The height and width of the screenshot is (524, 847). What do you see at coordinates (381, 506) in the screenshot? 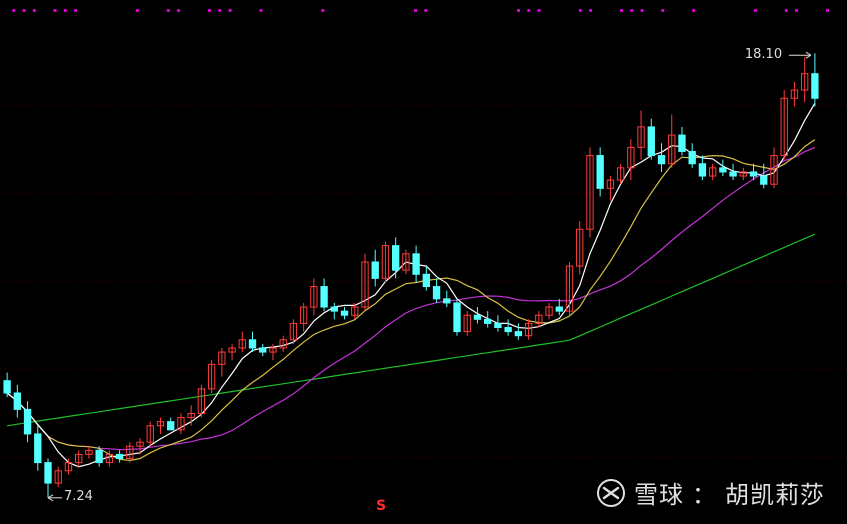
I see `sell-signal-mark: S` at bounding box center [381, 506].